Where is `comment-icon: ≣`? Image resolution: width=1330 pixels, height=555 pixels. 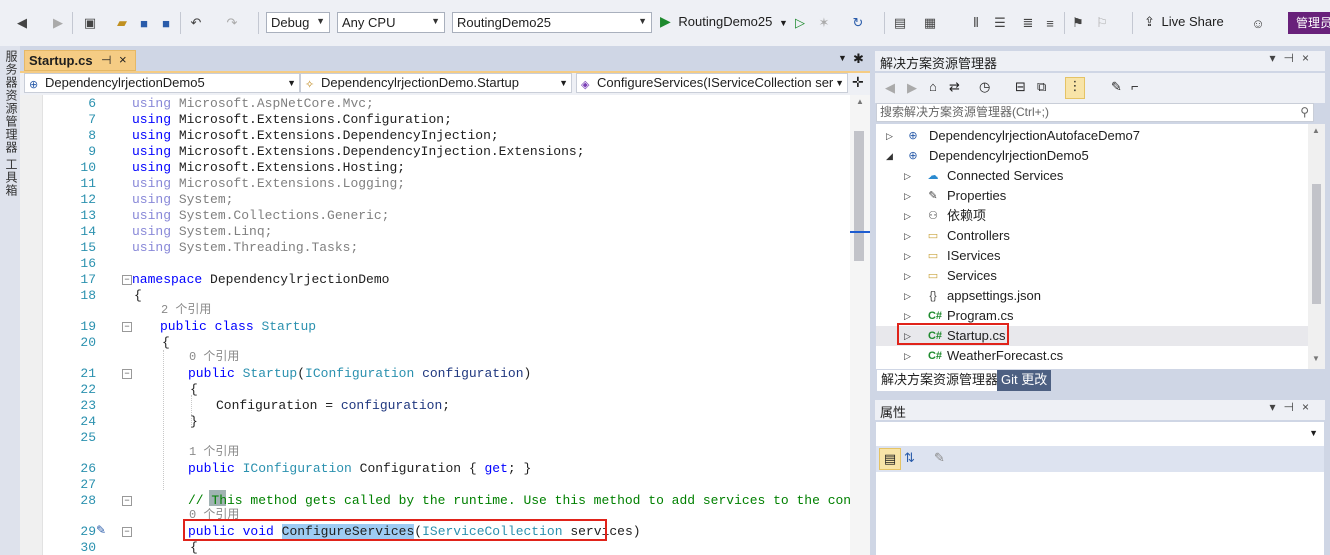 comment-icon: ≣ is located at coordinates (1028, 23).